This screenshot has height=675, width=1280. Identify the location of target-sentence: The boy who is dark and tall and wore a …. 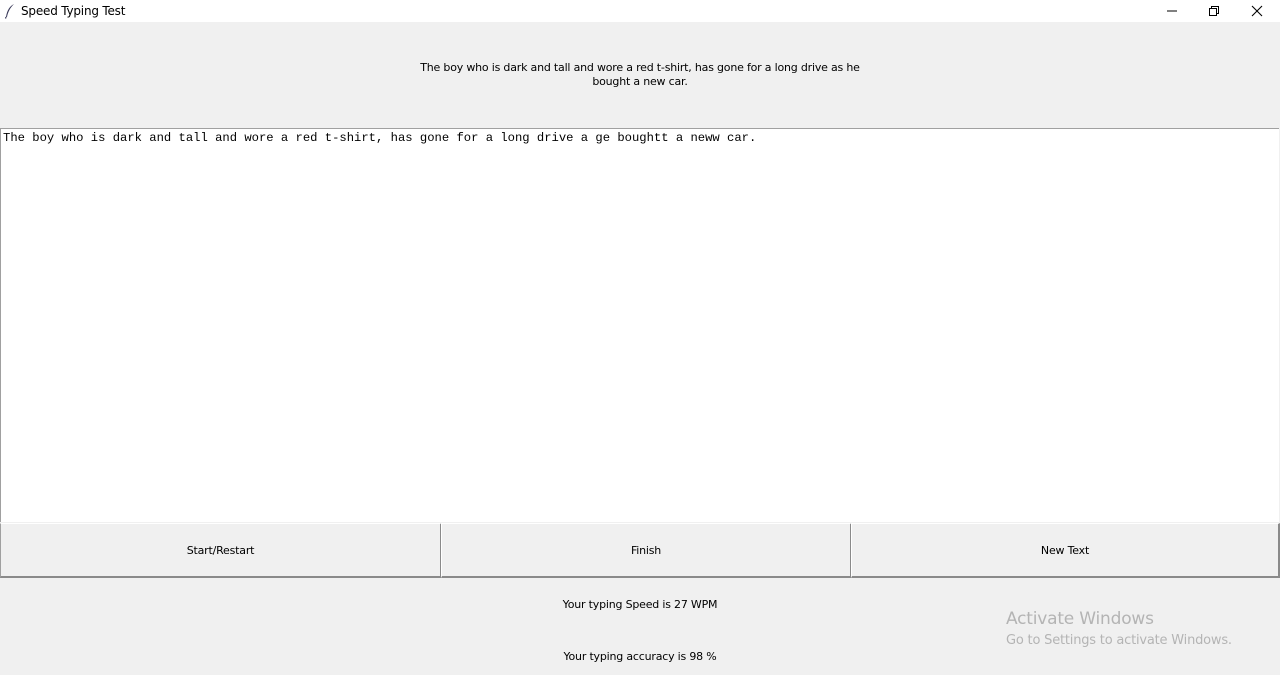
(640, 74).